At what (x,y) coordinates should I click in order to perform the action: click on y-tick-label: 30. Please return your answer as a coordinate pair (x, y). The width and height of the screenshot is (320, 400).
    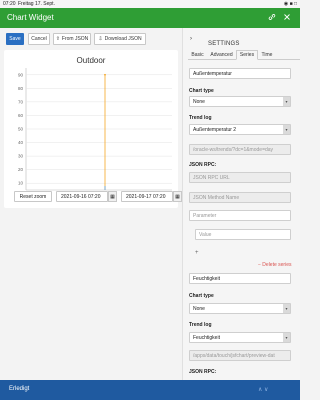
    Looking at the image, I should click on (21, 156).